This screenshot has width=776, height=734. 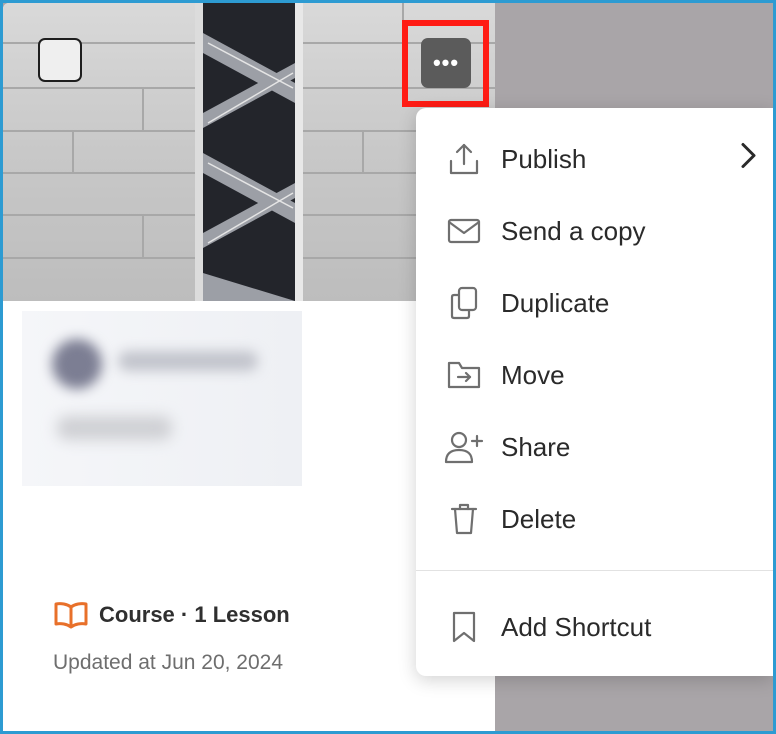 What do you see at coordinates (114, 428) in the screenshot?
I see `course-title-blurred` at bounding box center [114, 428].